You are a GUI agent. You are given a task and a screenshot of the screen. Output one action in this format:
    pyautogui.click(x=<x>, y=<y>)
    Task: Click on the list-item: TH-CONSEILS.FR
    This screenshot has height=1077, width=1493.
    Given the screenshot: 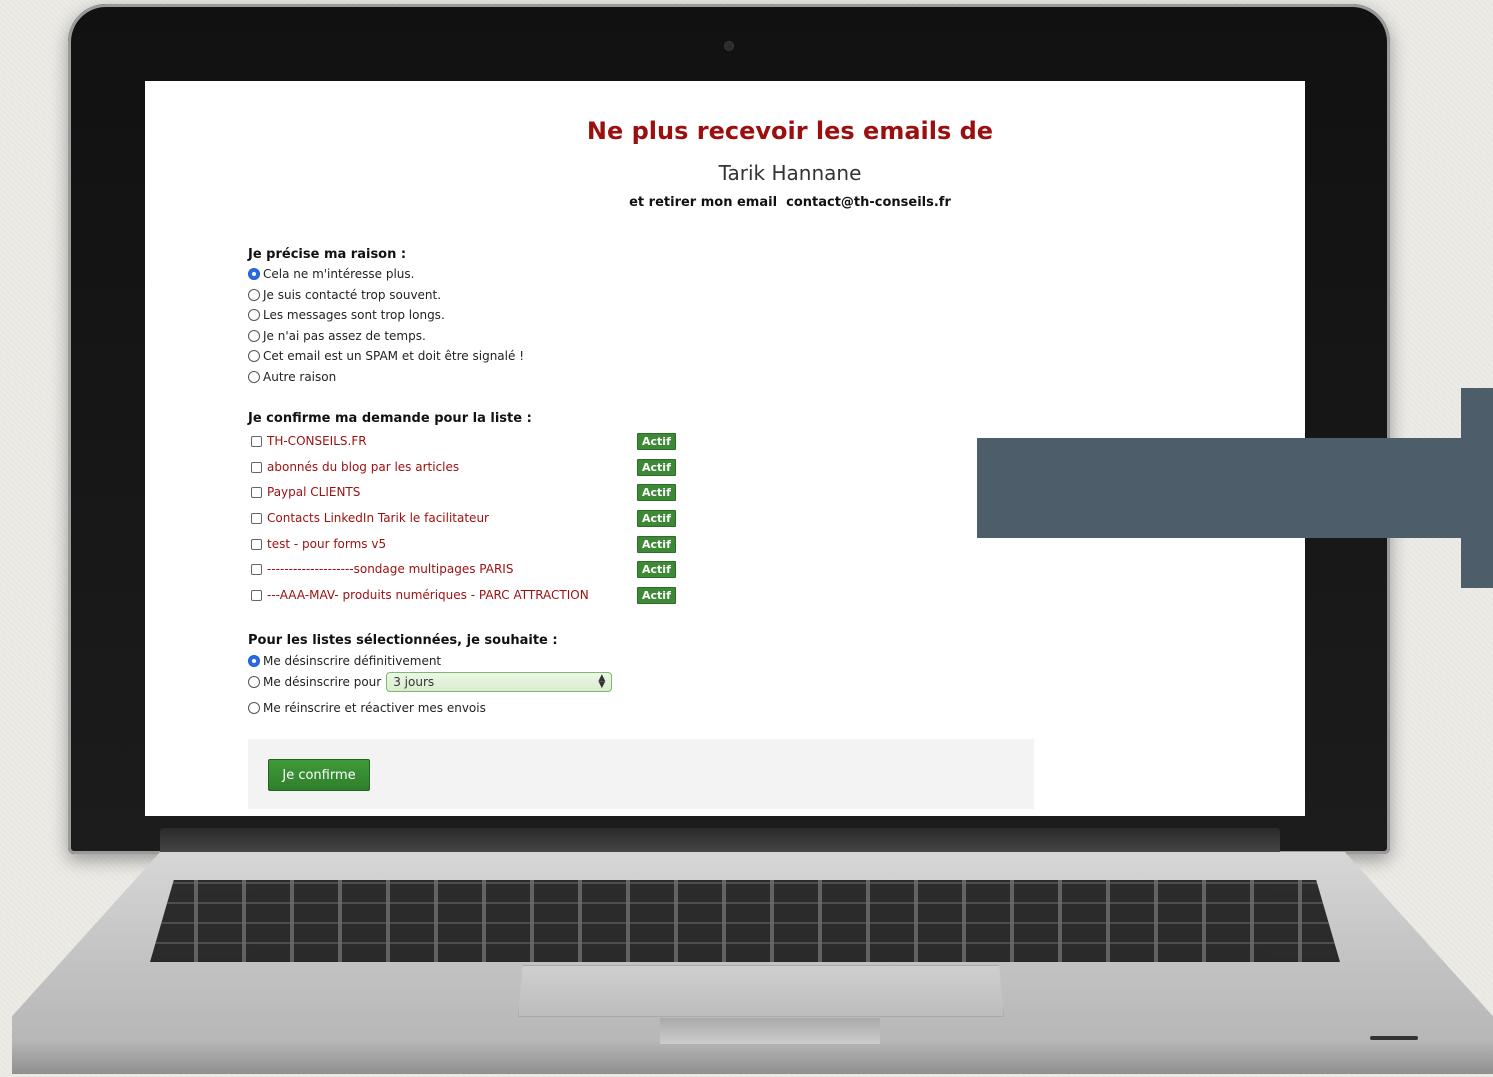 What is the action you would take?
    pyautogui.click(x=309, y=441)
    